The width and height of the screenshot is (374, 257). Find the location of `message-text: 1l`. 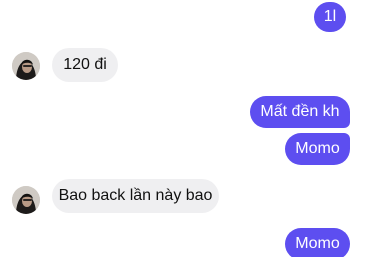

message-text: 1l is located at coordinates (330, 16).